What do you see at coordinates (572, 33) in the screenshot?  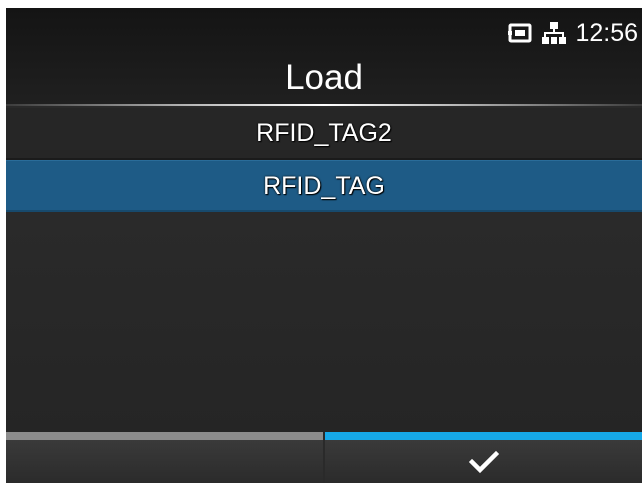 I see `status-bar: 12:56` at bounding box center [572, 33].